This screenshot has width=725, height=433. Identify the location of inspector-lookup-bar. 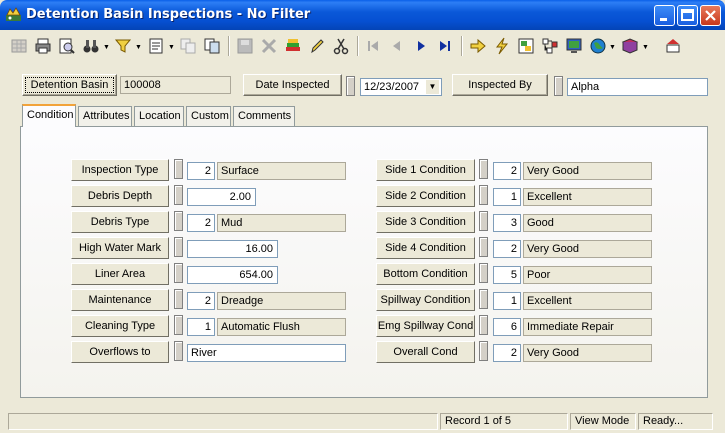
(558, 86).